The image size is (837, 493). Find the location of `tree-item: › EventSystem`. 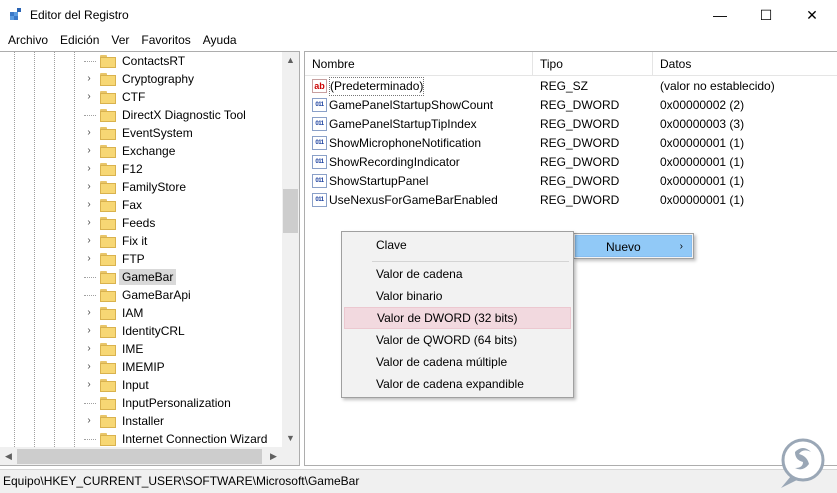

tree-item: › EventSystem is located at coordinates (141, 133).